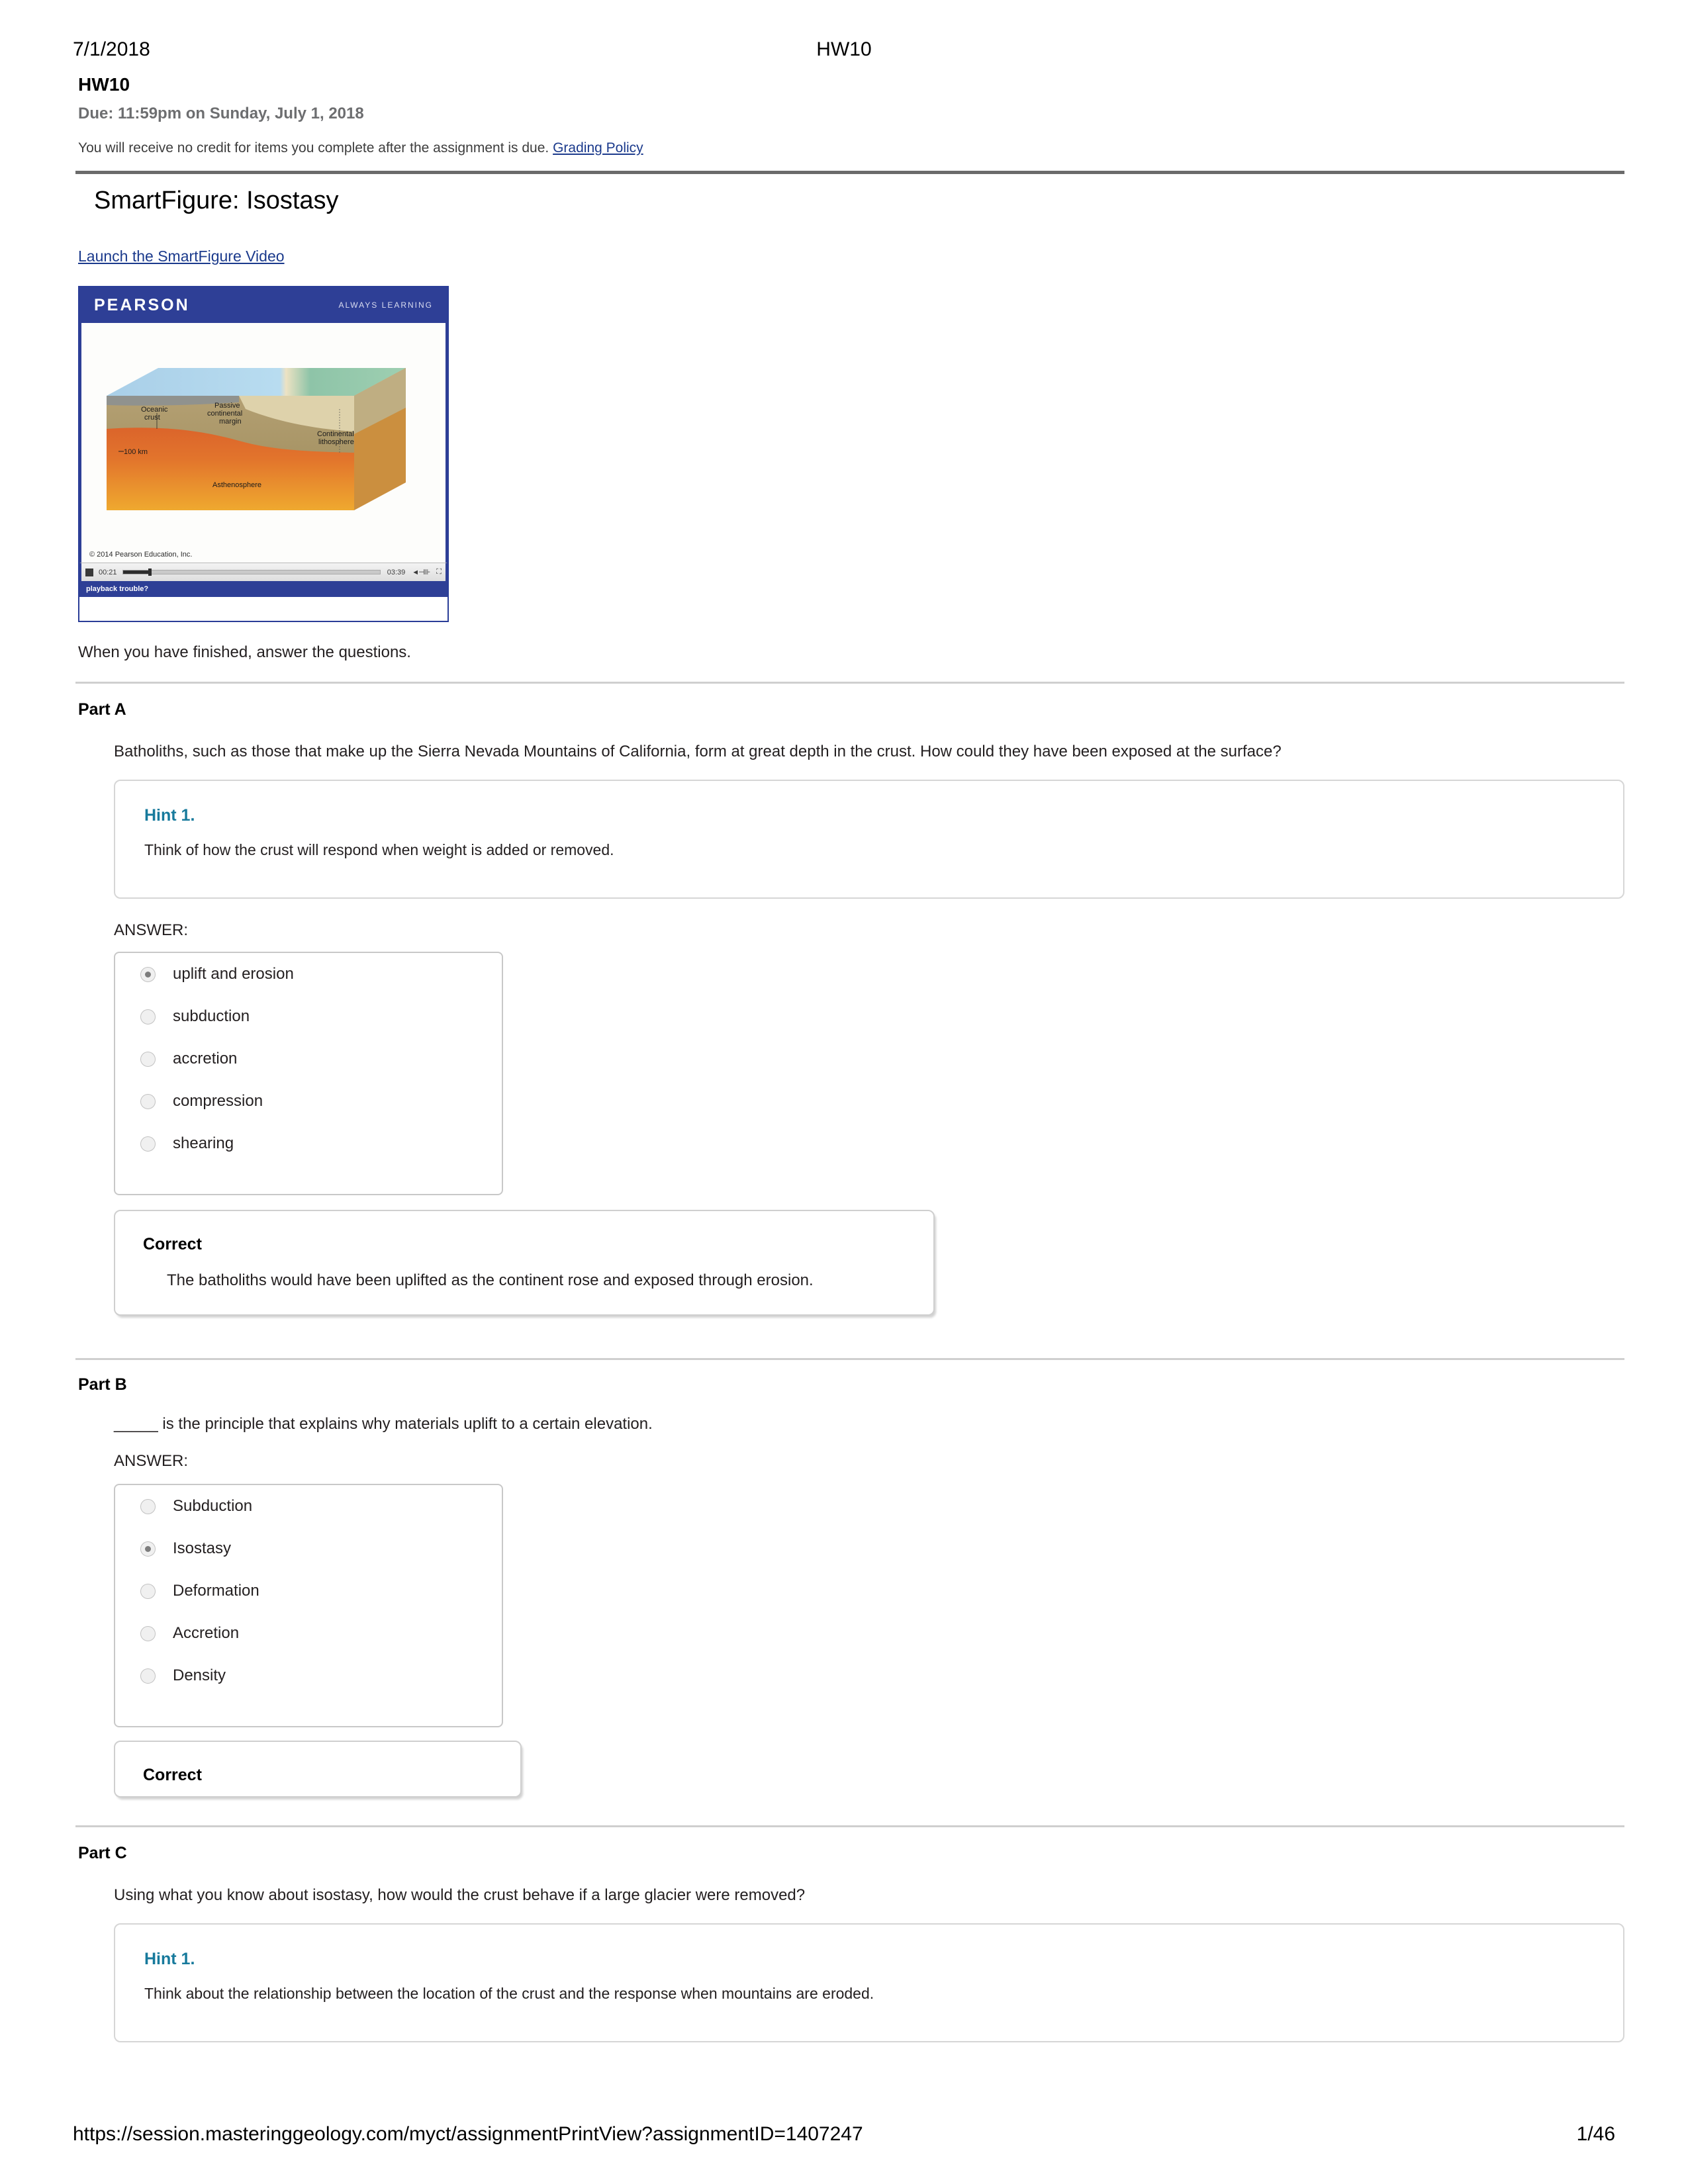 This screenshot has width=1688, height=2184. What do you see at coordinates (439, 572) in the screenshot?
I see `fullscreen-icon: ⛶` at bounding box center [439, 572].